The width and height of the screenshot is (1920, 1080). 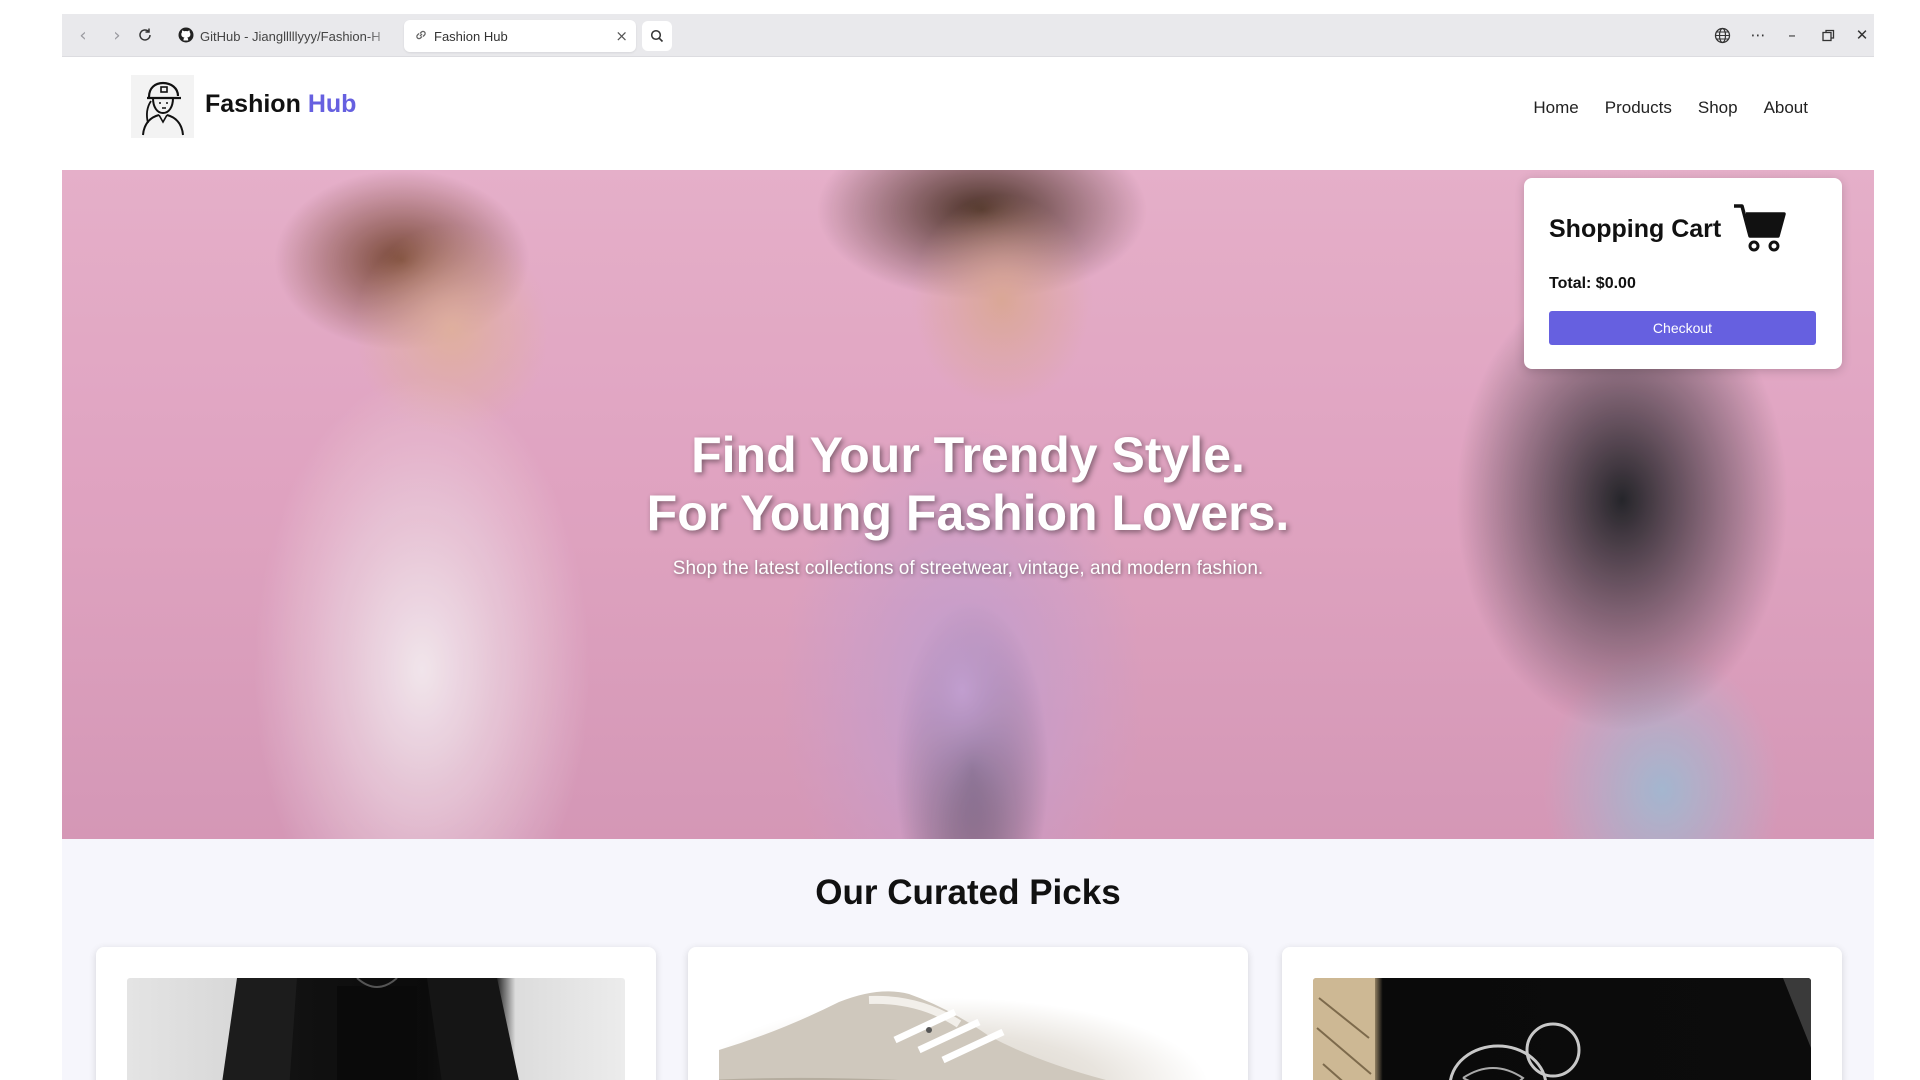 What do you see at coordinates (332, 104) in the screenshot?
I see `brand-accent: Hub` at bounding box center [332, 104].